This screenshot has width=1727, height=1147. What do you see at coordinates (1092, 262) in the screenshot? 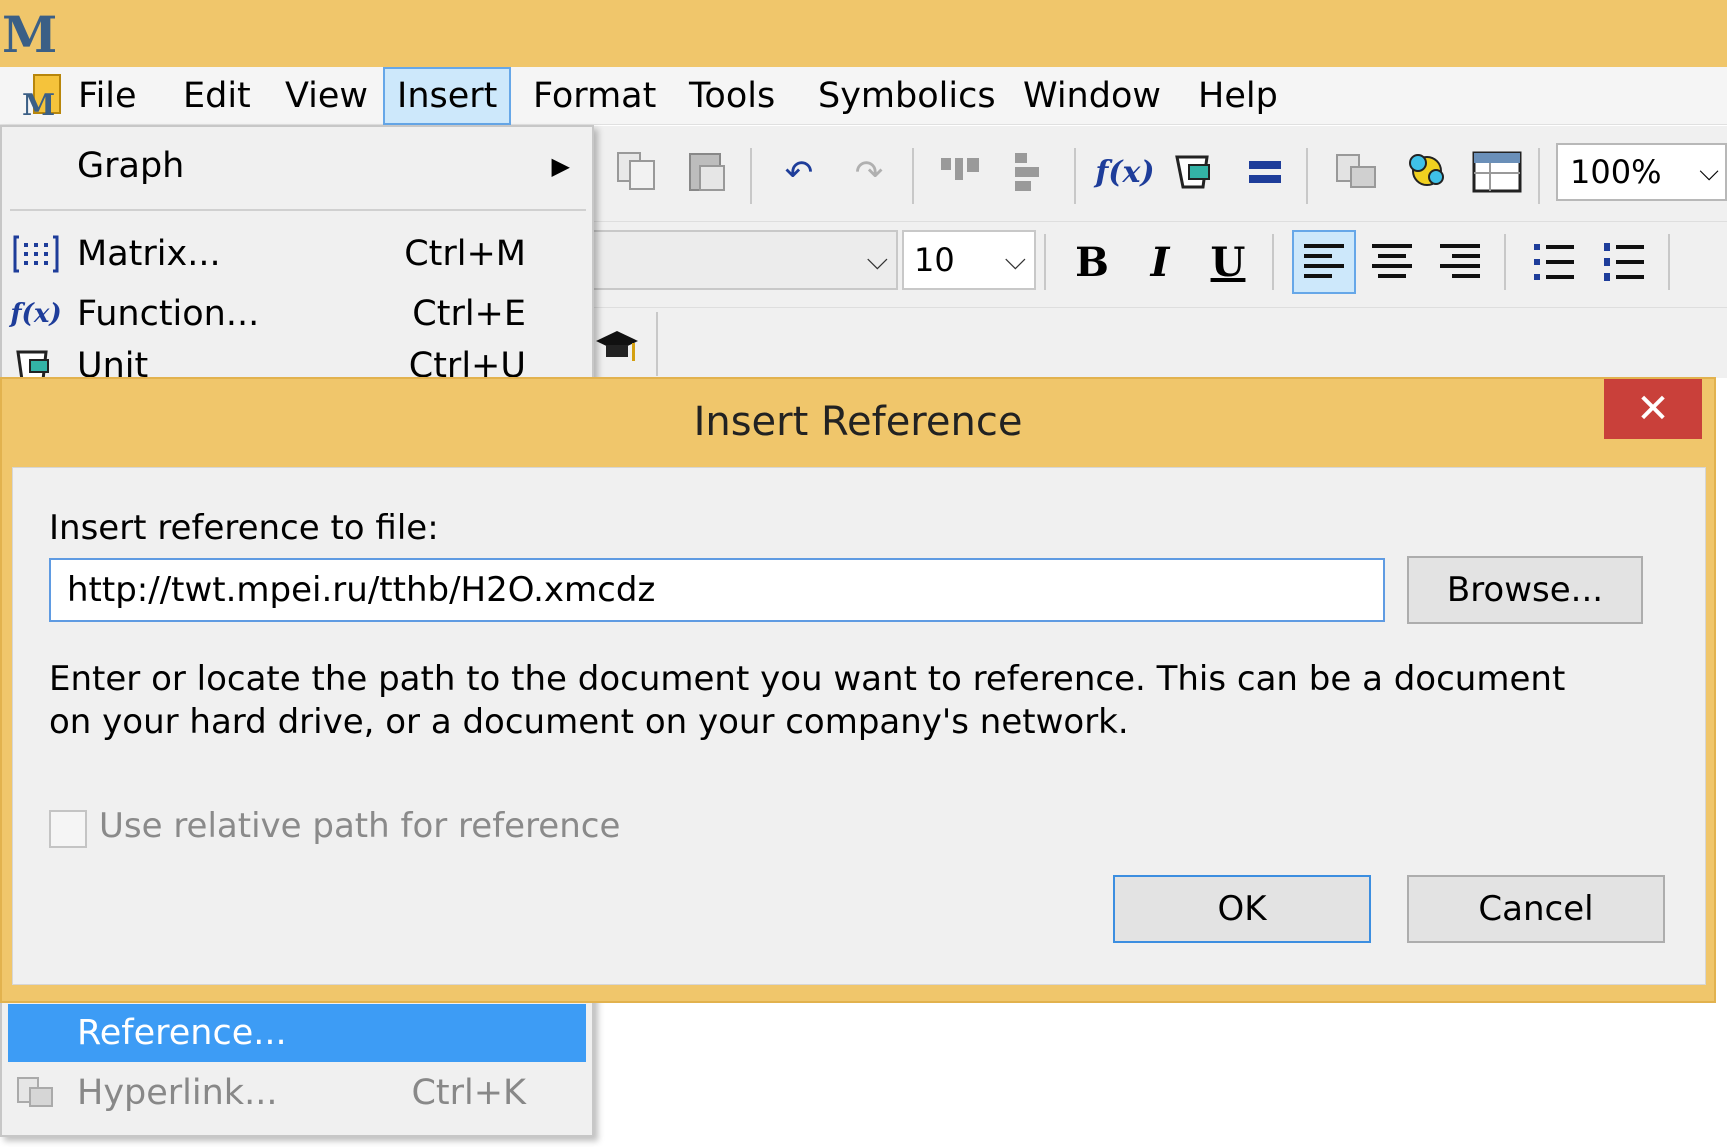
I see `bold-button: B` at bounding box center [1092, 262].